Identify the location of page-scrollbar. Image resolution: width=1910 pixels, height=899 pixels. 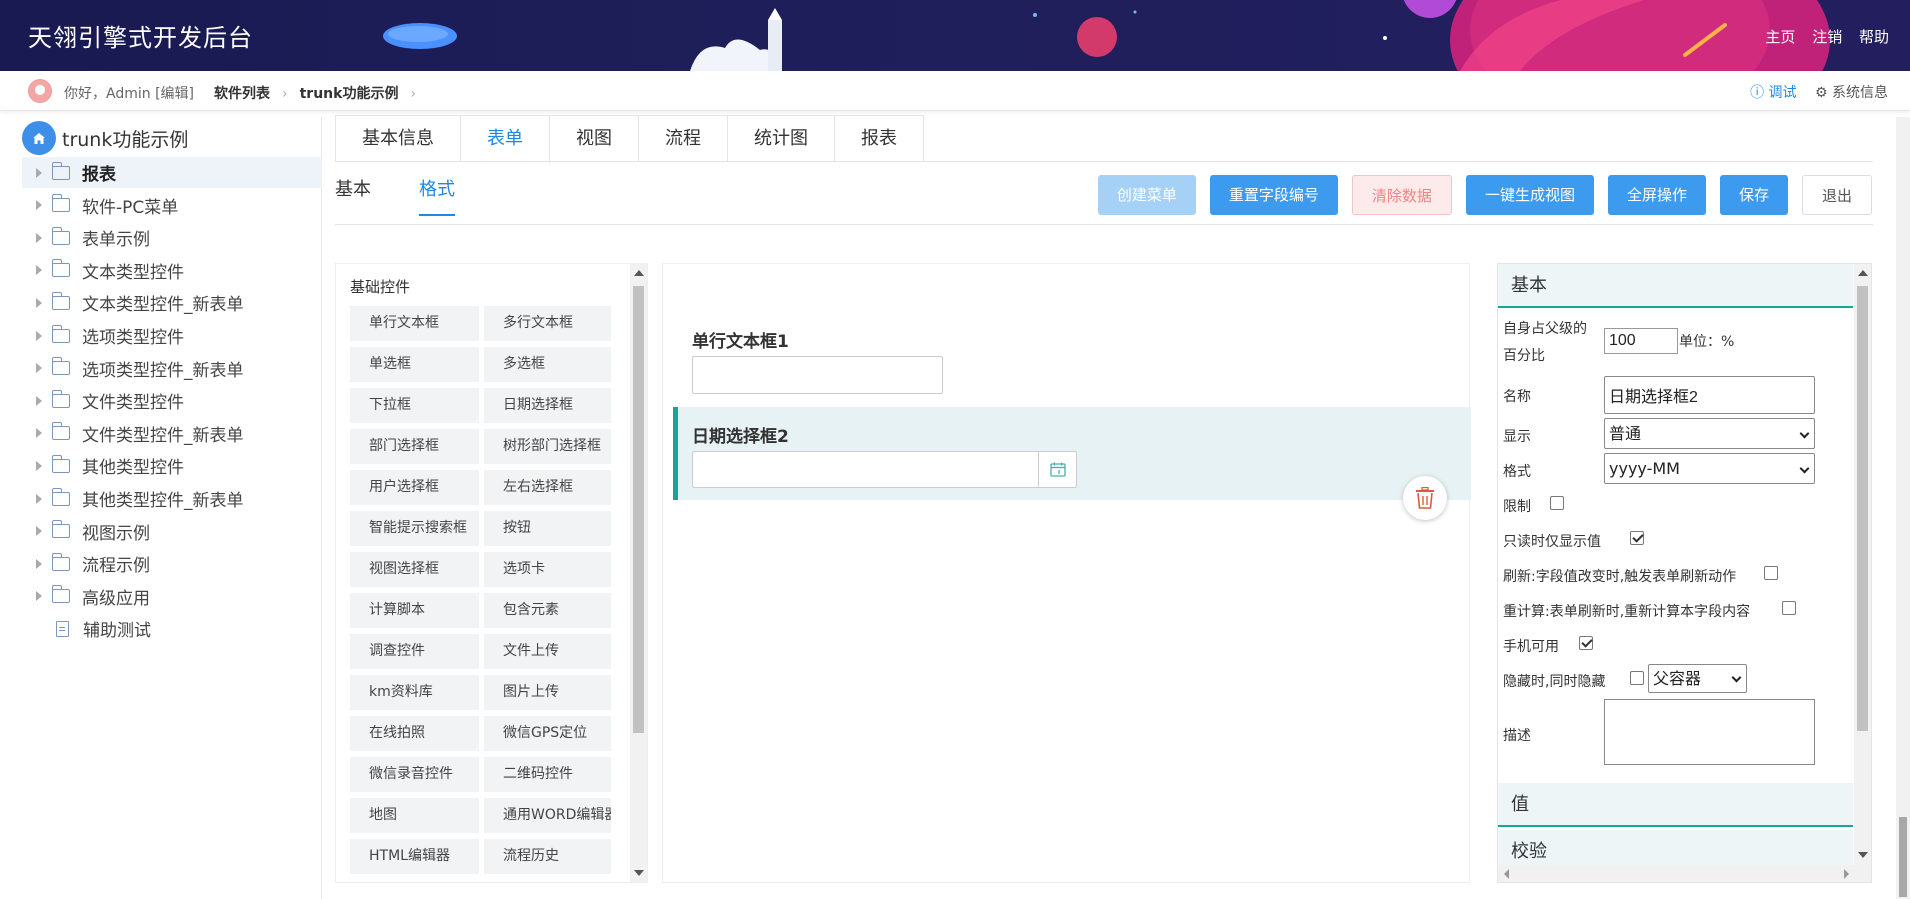
(1903, 508).